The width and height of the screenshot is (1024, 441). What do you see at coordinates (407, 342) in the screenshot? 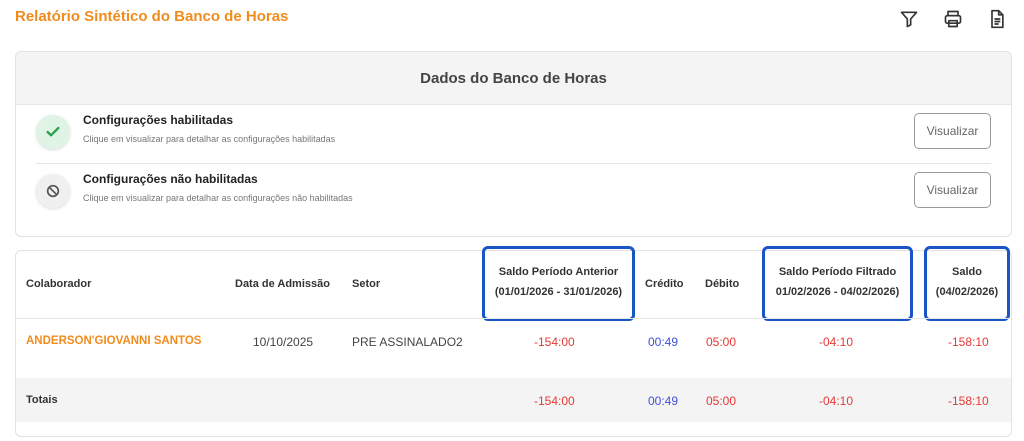
I see `cell-setor: PRE ASSINALADO2` at bounding box center [407, 342].